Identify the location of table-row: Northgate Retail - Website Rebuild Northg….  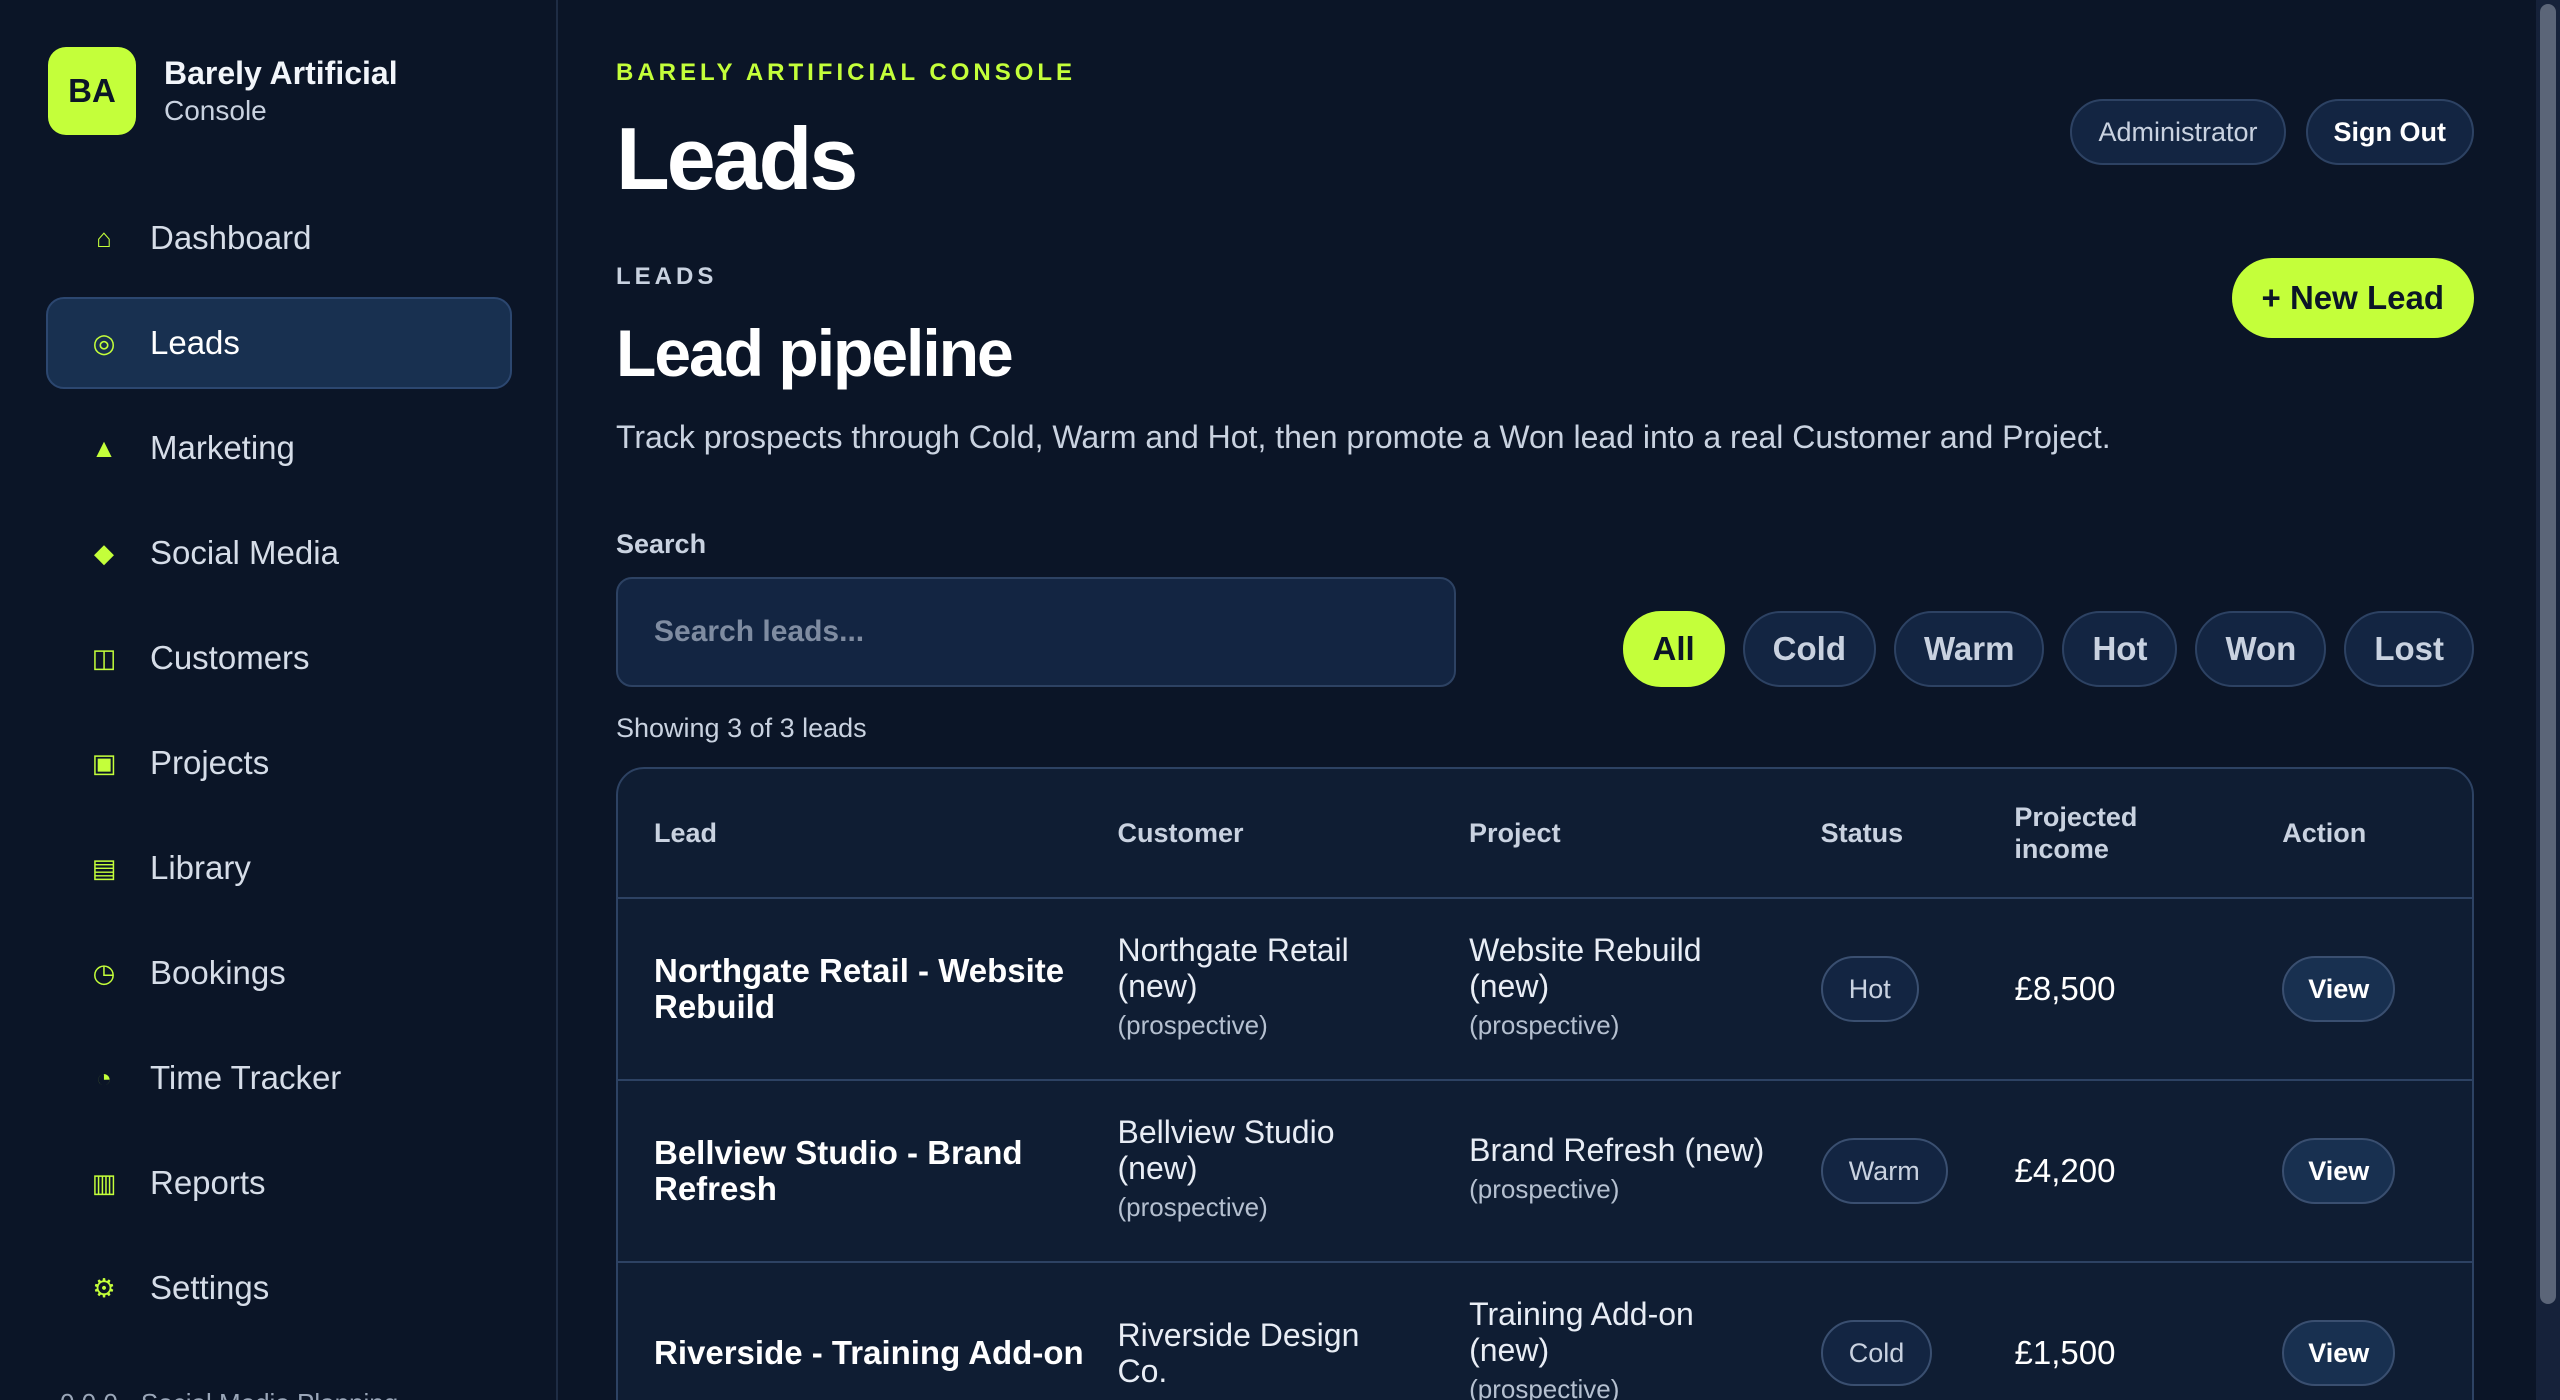
(1545, 990).